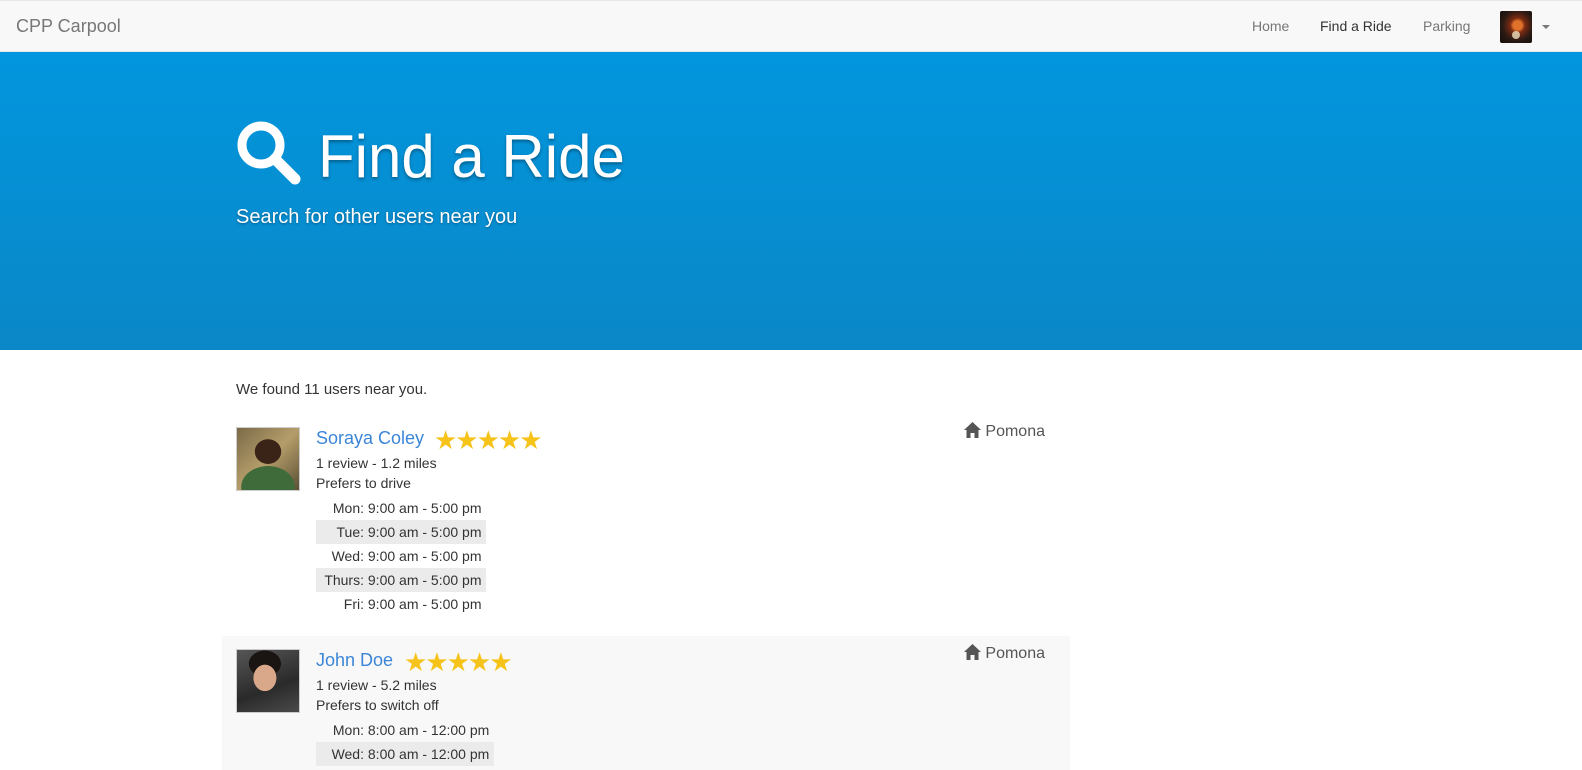 Image resolution: width=1582 pixels, height=770 pixels. I want to click on schedule-day: Thurs:, so click(344, 580).